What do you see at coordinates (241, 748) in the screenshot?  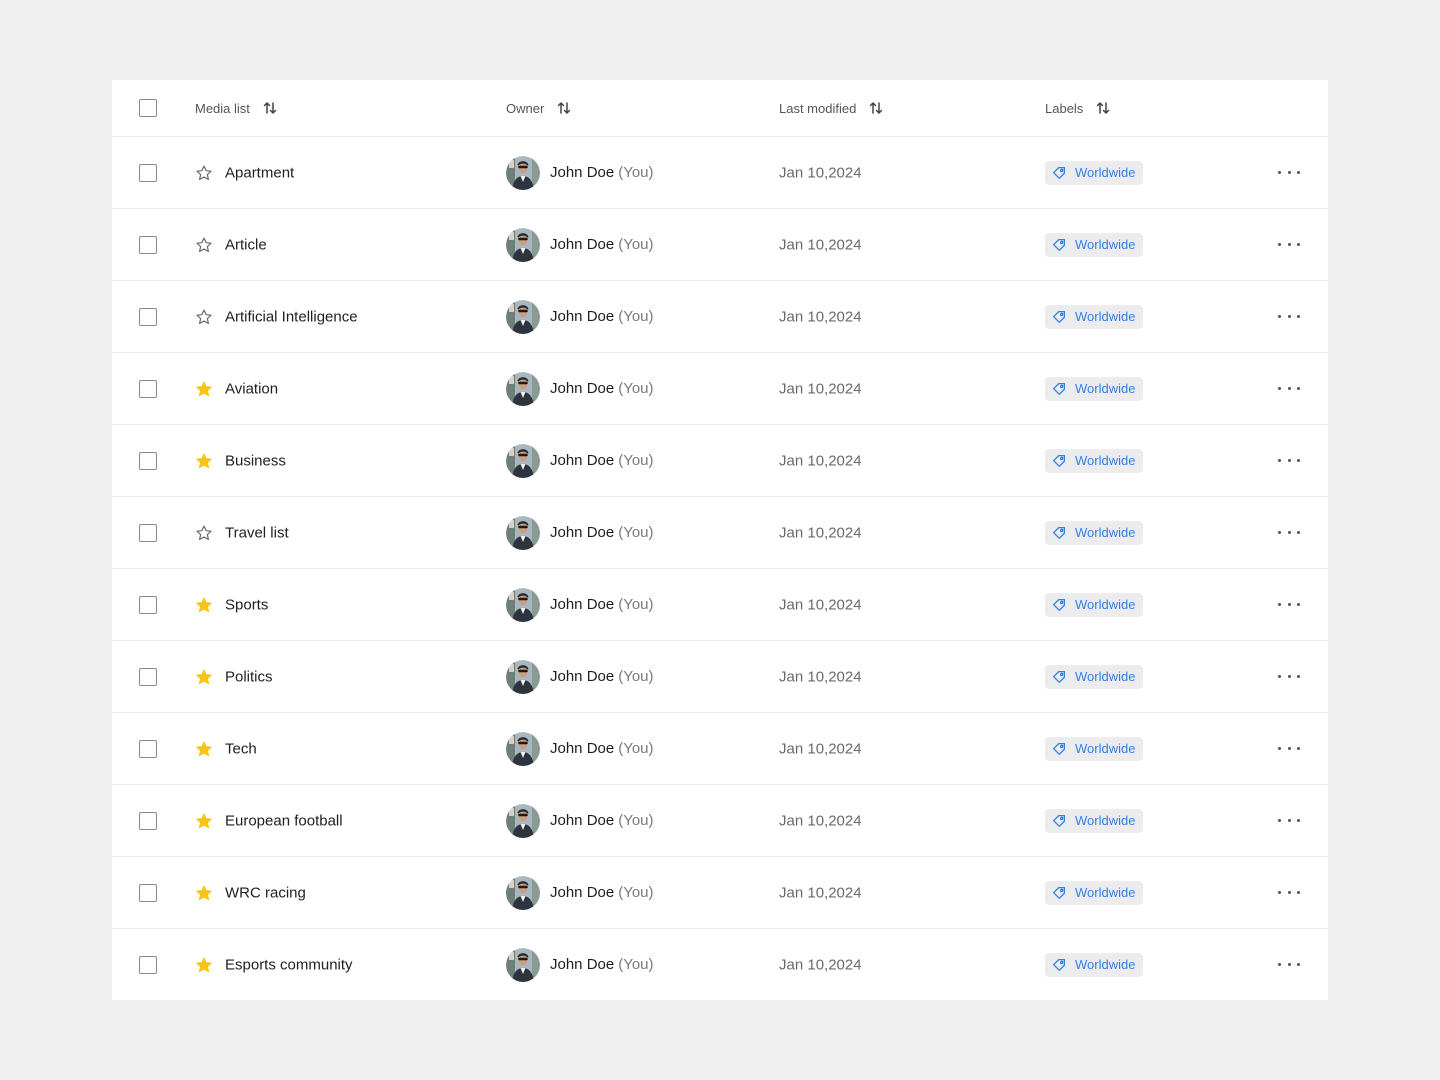 I see `media-list-name: Tech` at bounding box center [241, 748].